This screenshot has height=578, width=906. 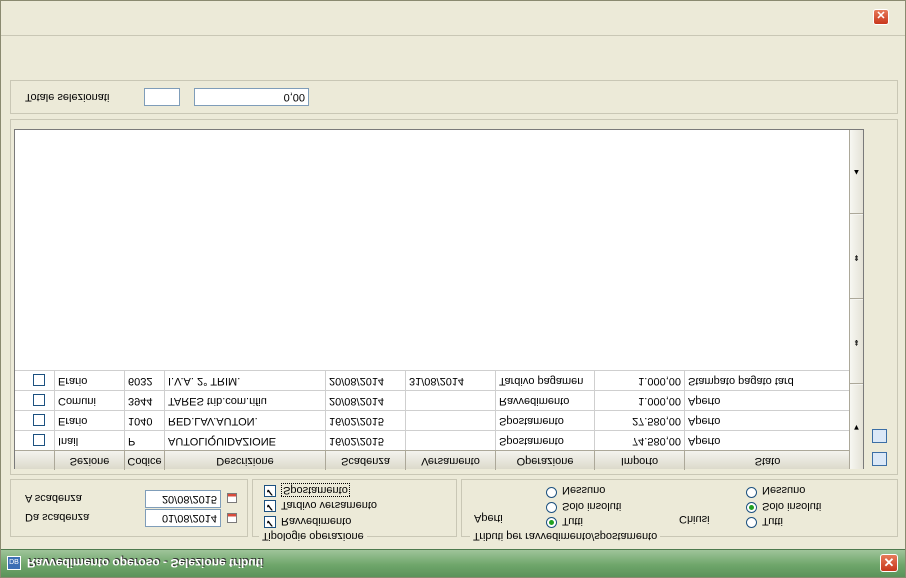 What do you see at coordinates (856, 172) in the screenshot?
I see `scroll-up-button: ▲` at bounding box center [856, 172].